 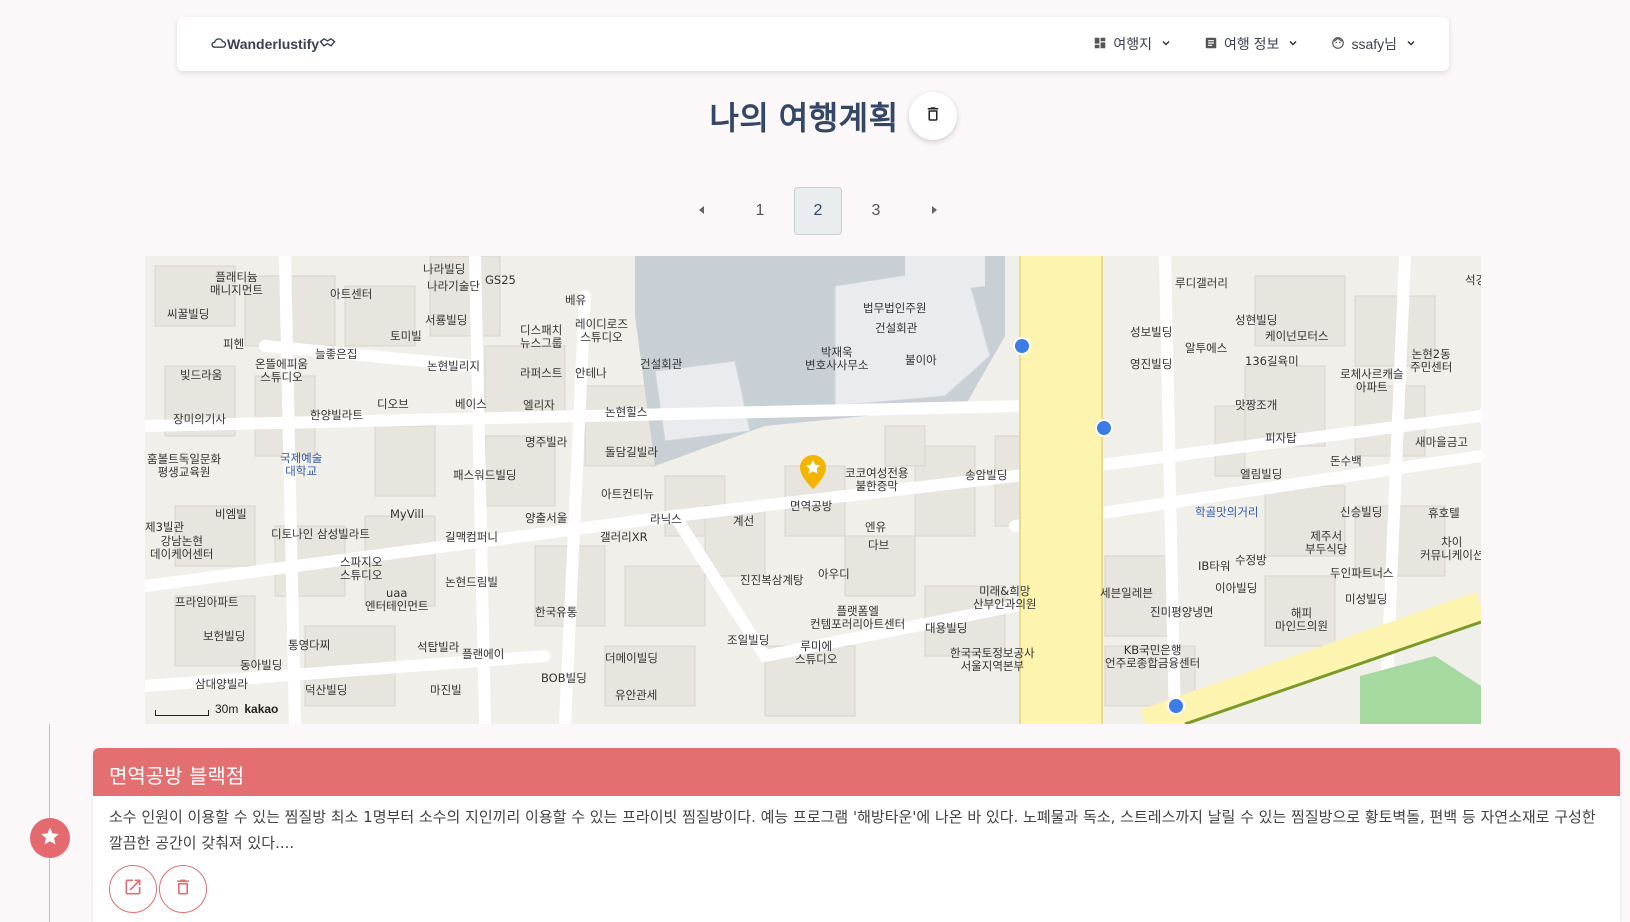 I want to click on map-place-label: 학골맛의거리, so click(x=1226, y=512).